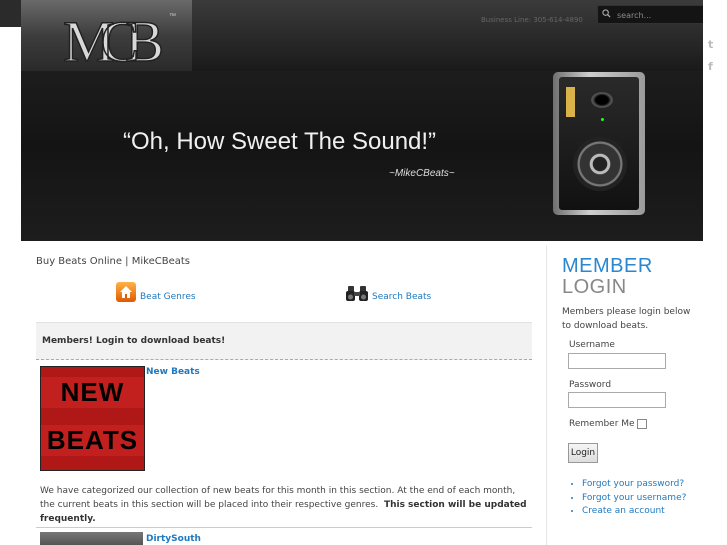 This screenshot has width=727, height=545. I want to click on login-button: Login, so click(583, 453).